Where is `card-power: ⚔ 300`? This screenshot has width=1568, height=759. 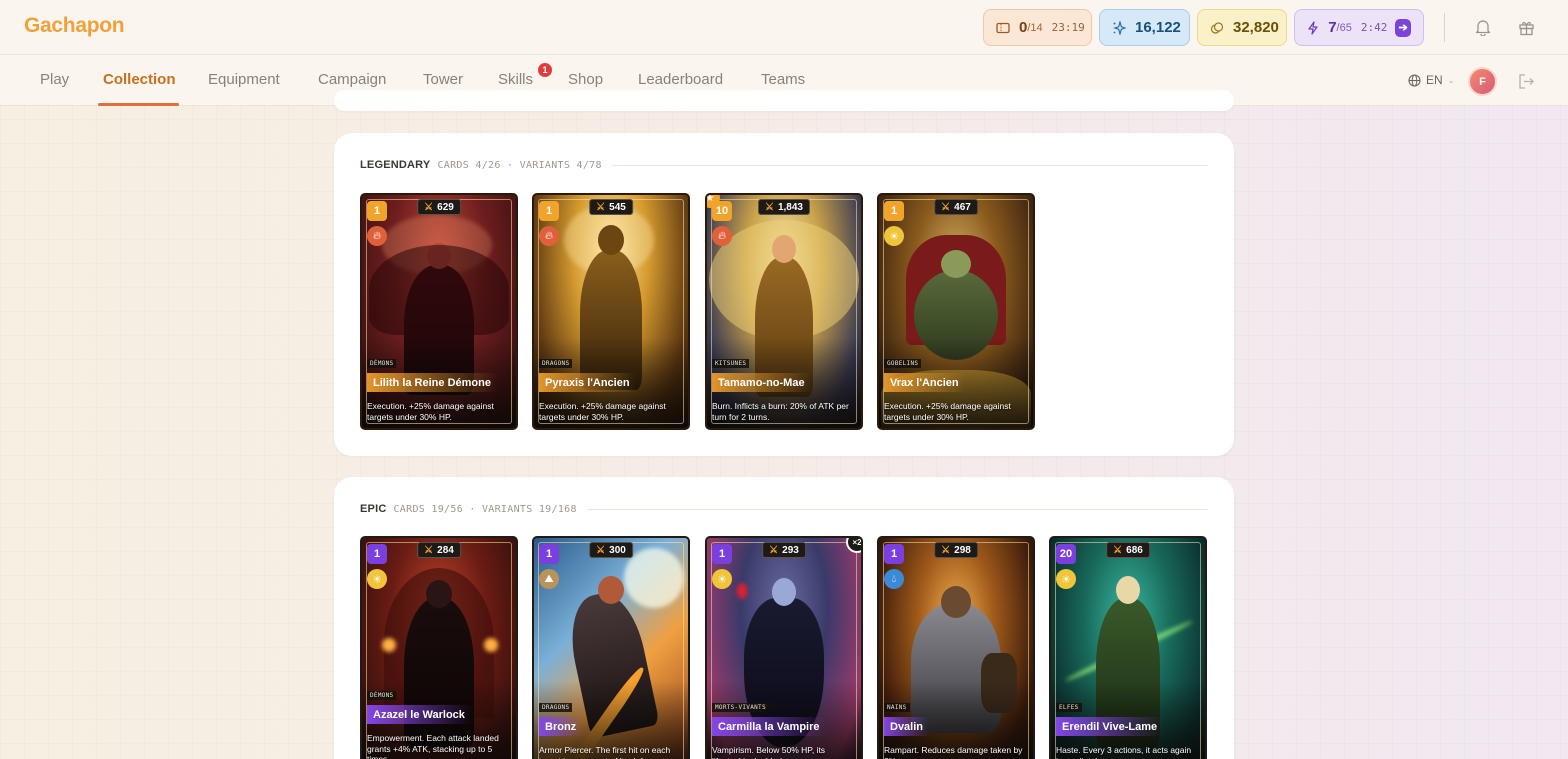
card-power: ⚔ 300 is located at coordinates (611, 550).